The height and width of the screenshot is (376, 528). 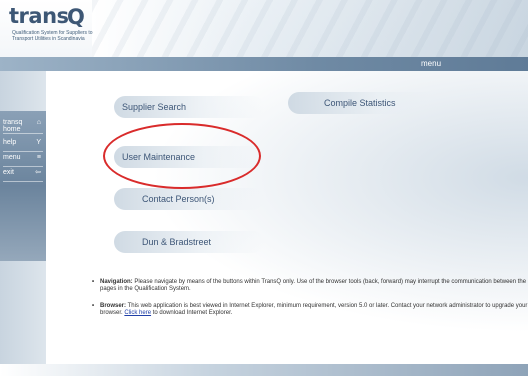 What do you see at coordinates (264, 64) in the screenshot?
I see `menu-bar: menu` at bounding box center [264, 64].